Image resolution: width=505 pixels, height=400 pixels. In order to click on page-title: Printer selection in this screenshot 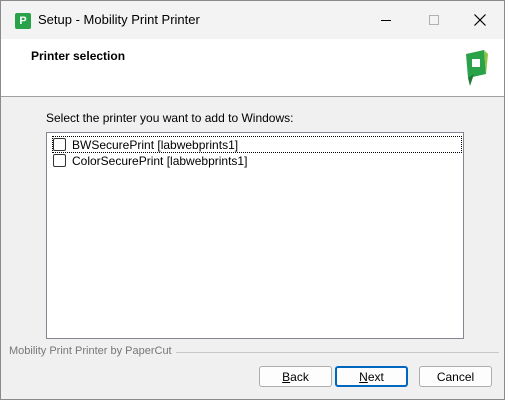, I will do `click(78, 56)`.